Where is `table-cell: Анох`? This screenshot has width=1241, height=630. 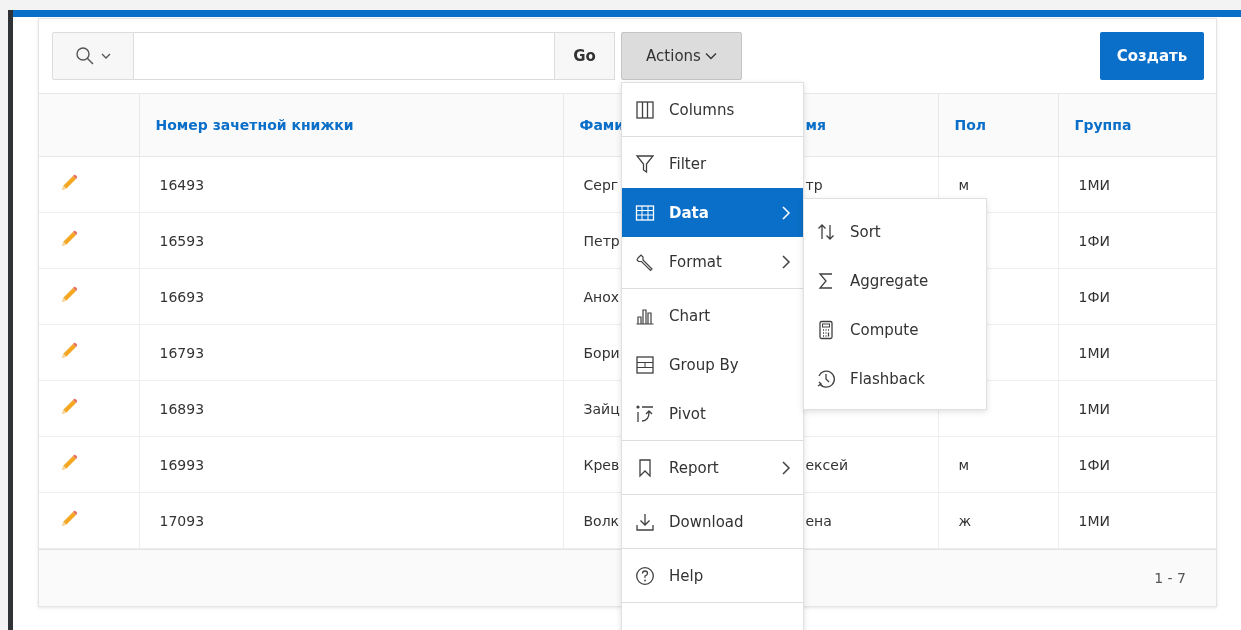 table-cell: Анох is located at coordinates (601, 296).